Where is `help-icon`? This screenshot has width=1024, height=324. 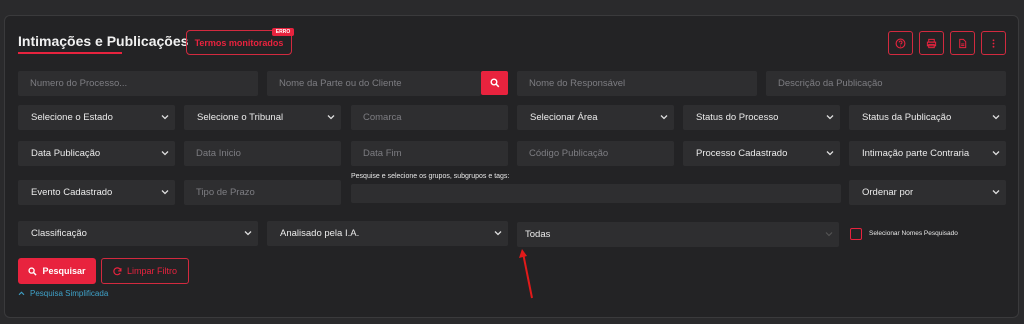 help-icon is located at coordinates (900, 43).